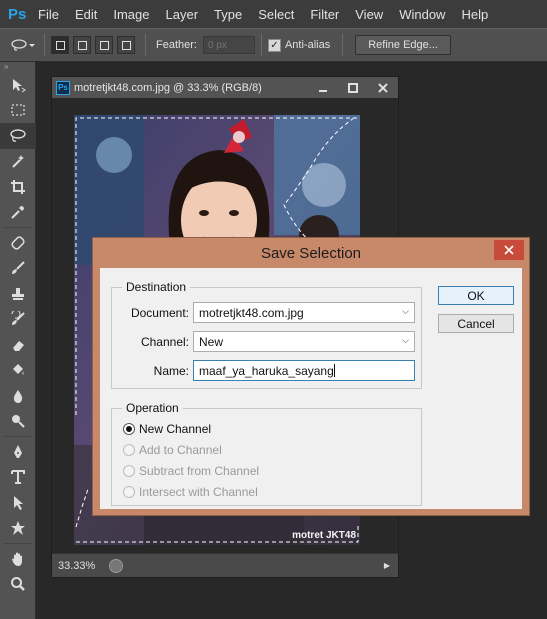  I want to click on document-status-bar: 33.33% ▶, so click(225, 565).